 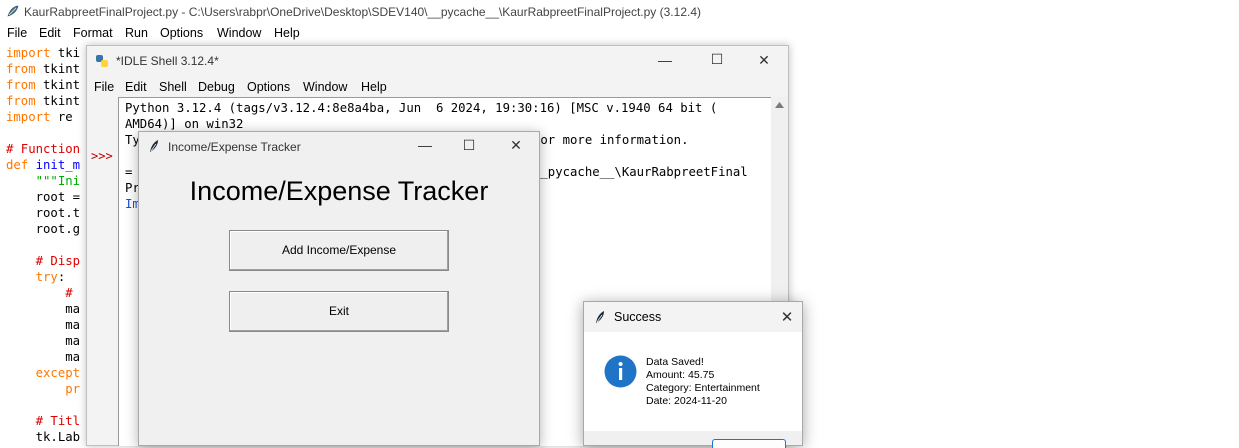 I want to click on message-line: Category: Entertainment, so click(x=703, y=388).